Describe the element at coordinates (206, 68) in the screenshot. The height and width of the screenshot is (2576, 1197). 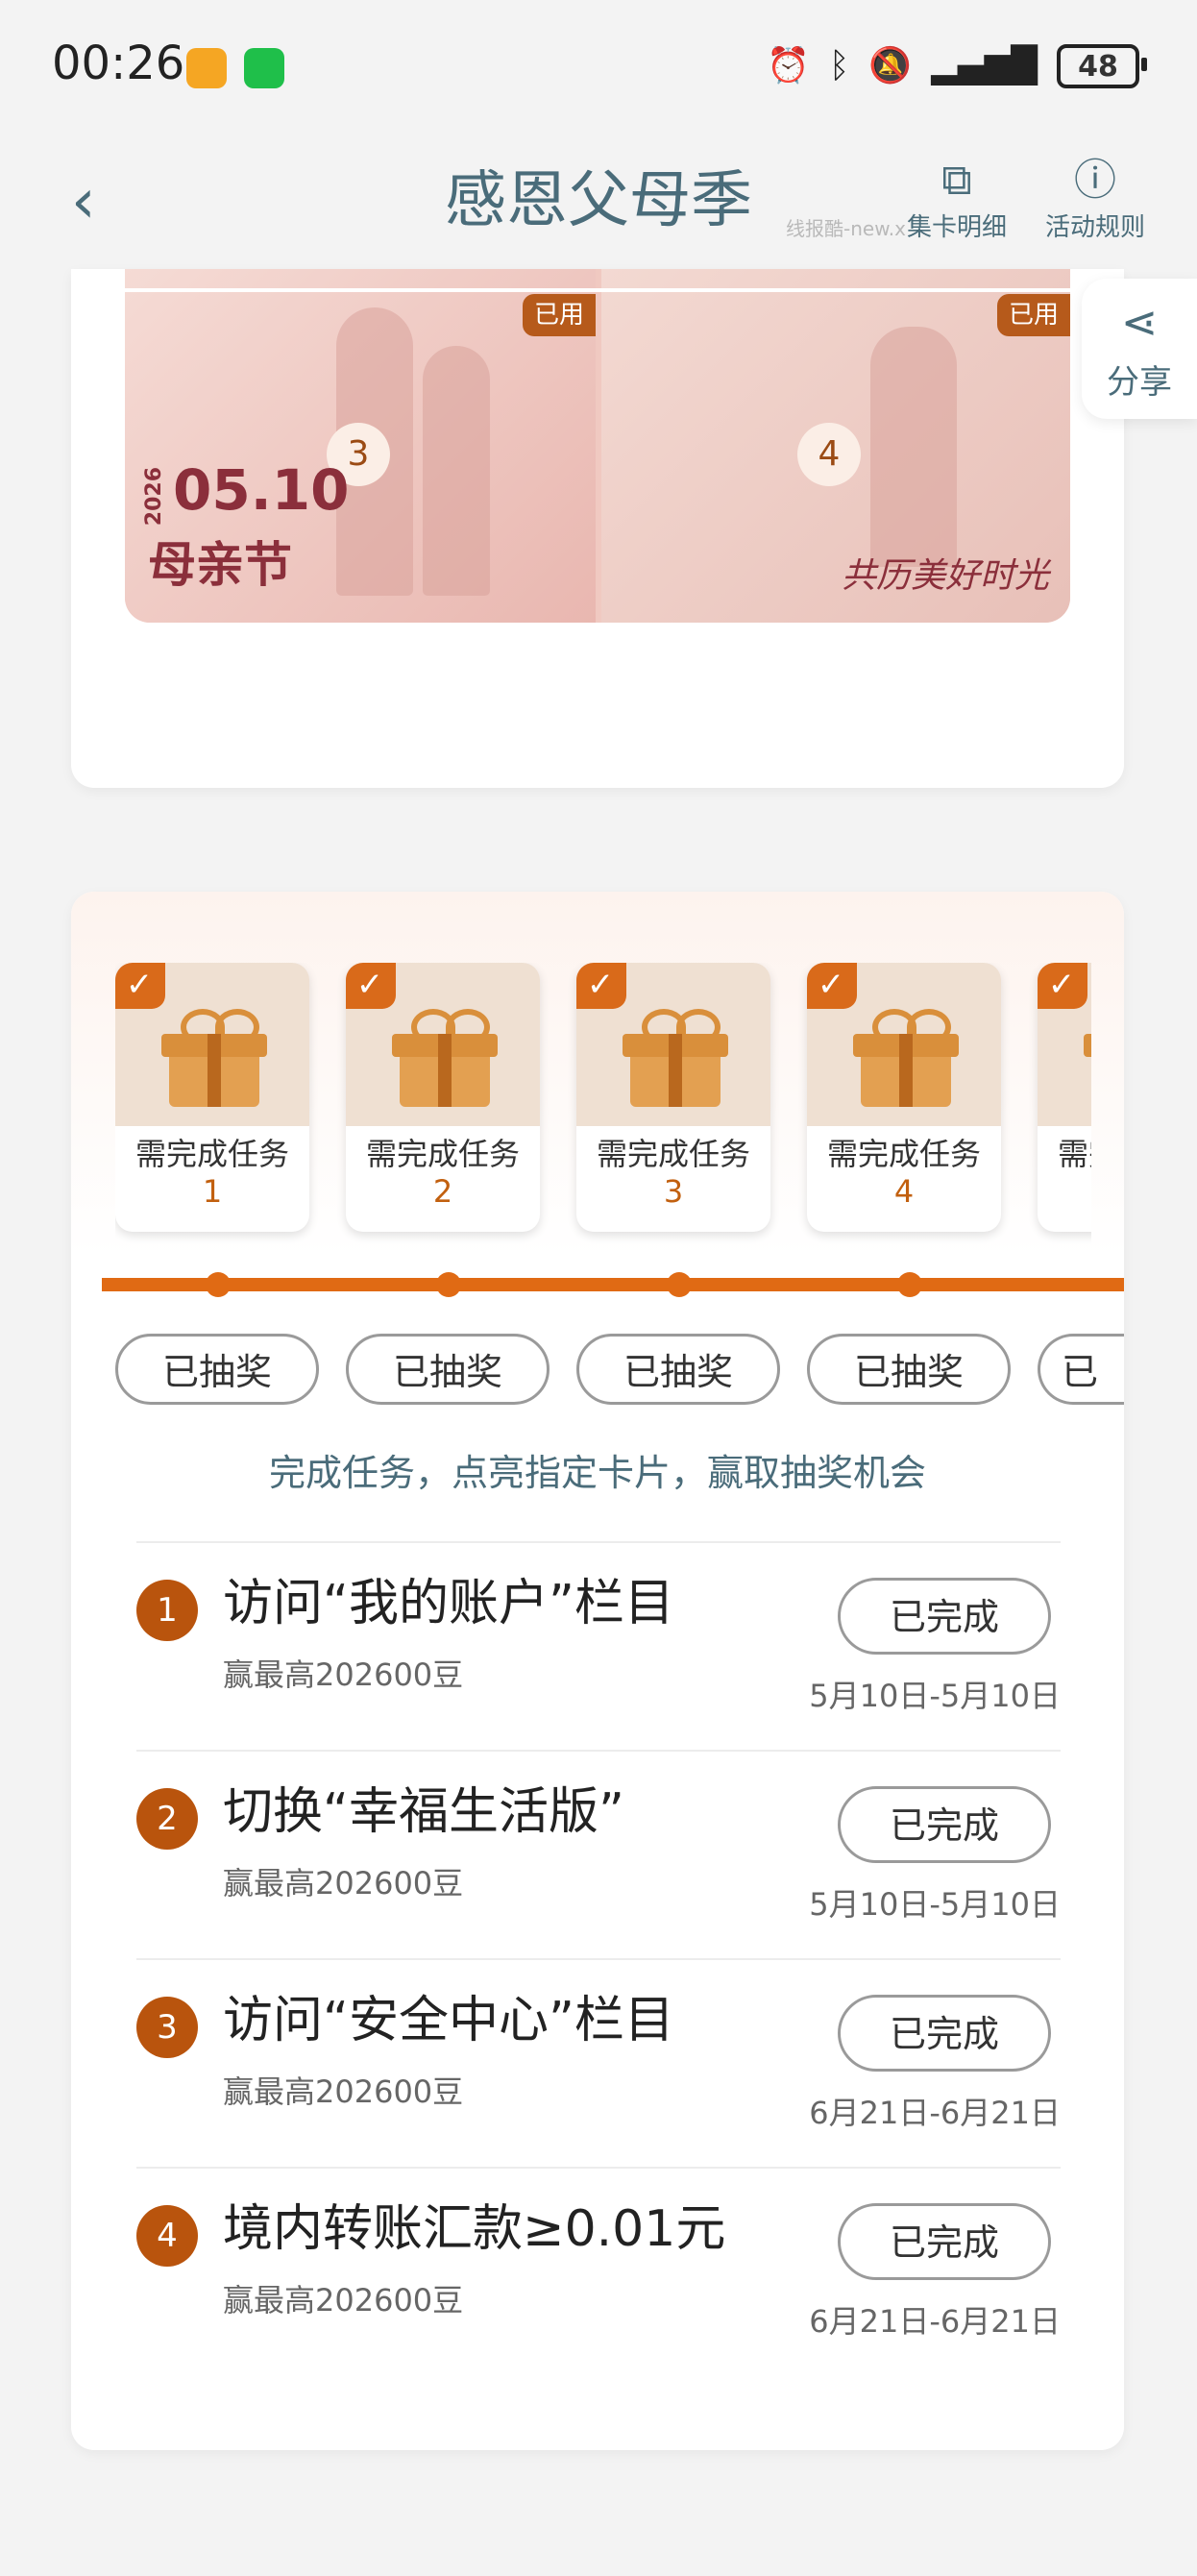
I see `notification-app-icon` at that location.